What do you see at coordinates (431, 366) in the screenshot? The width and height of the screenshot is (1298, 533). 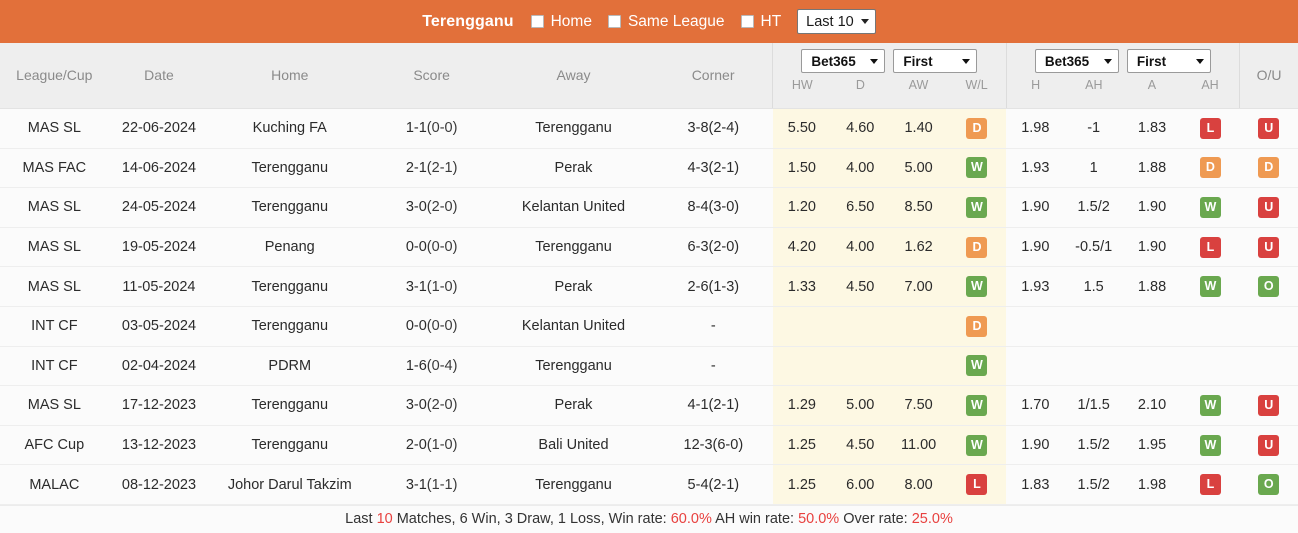 I see `cell-score: 1-6(0-4)` at bounding box center [431, 366].